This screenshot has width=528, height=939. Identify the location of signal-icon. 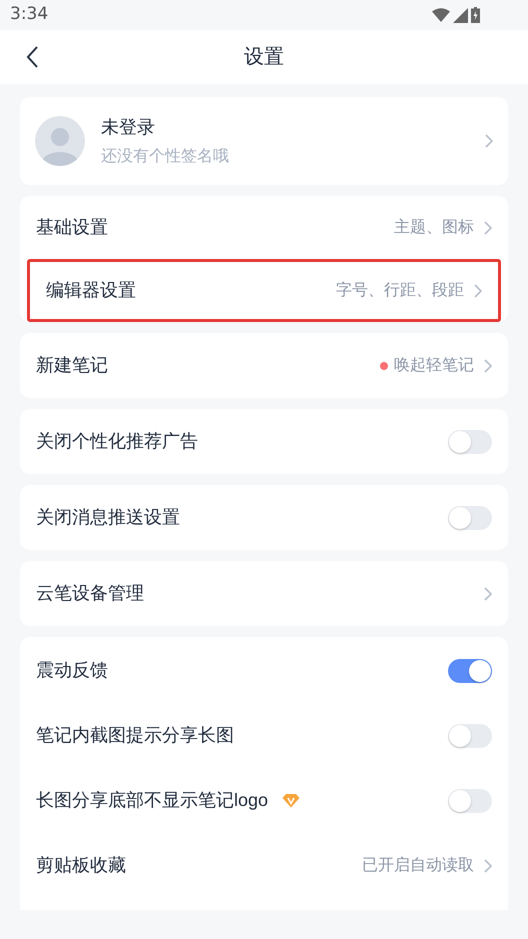
(460, 15).